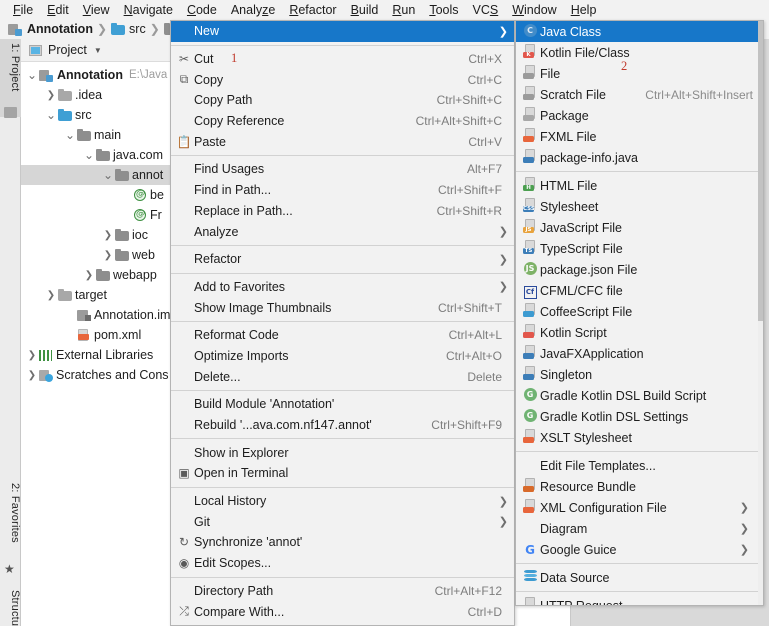  Describe the element at coordinates (639, 136) in the screenshot. I see `new-menu-item-fxml-file: FXML File` at that location.